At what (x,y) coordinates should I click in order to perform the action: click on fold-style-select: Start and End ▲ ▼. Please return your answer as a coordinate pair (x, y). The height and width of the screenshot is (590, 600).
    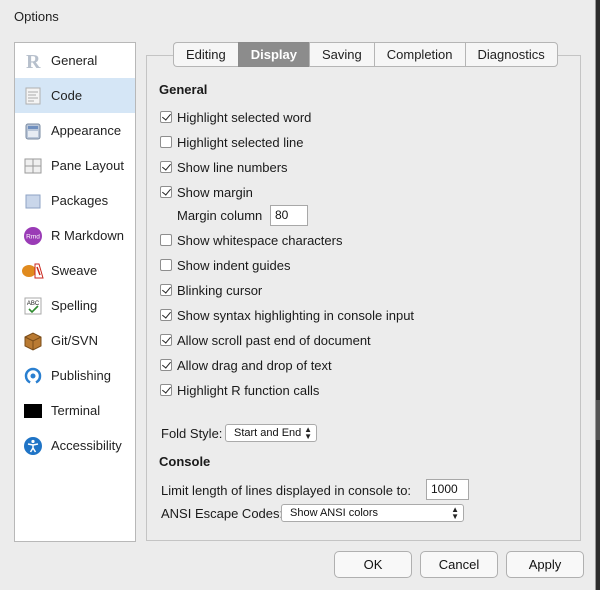
    Looking at the image, I should click on (271, 433).